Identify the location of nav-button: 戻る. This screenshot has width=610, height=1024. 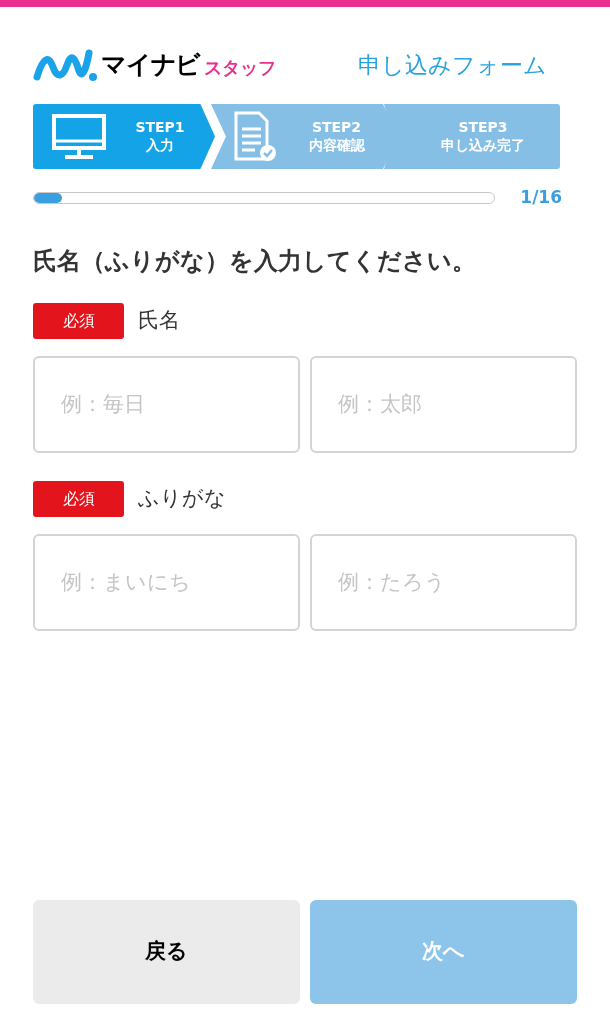
(166, 952).